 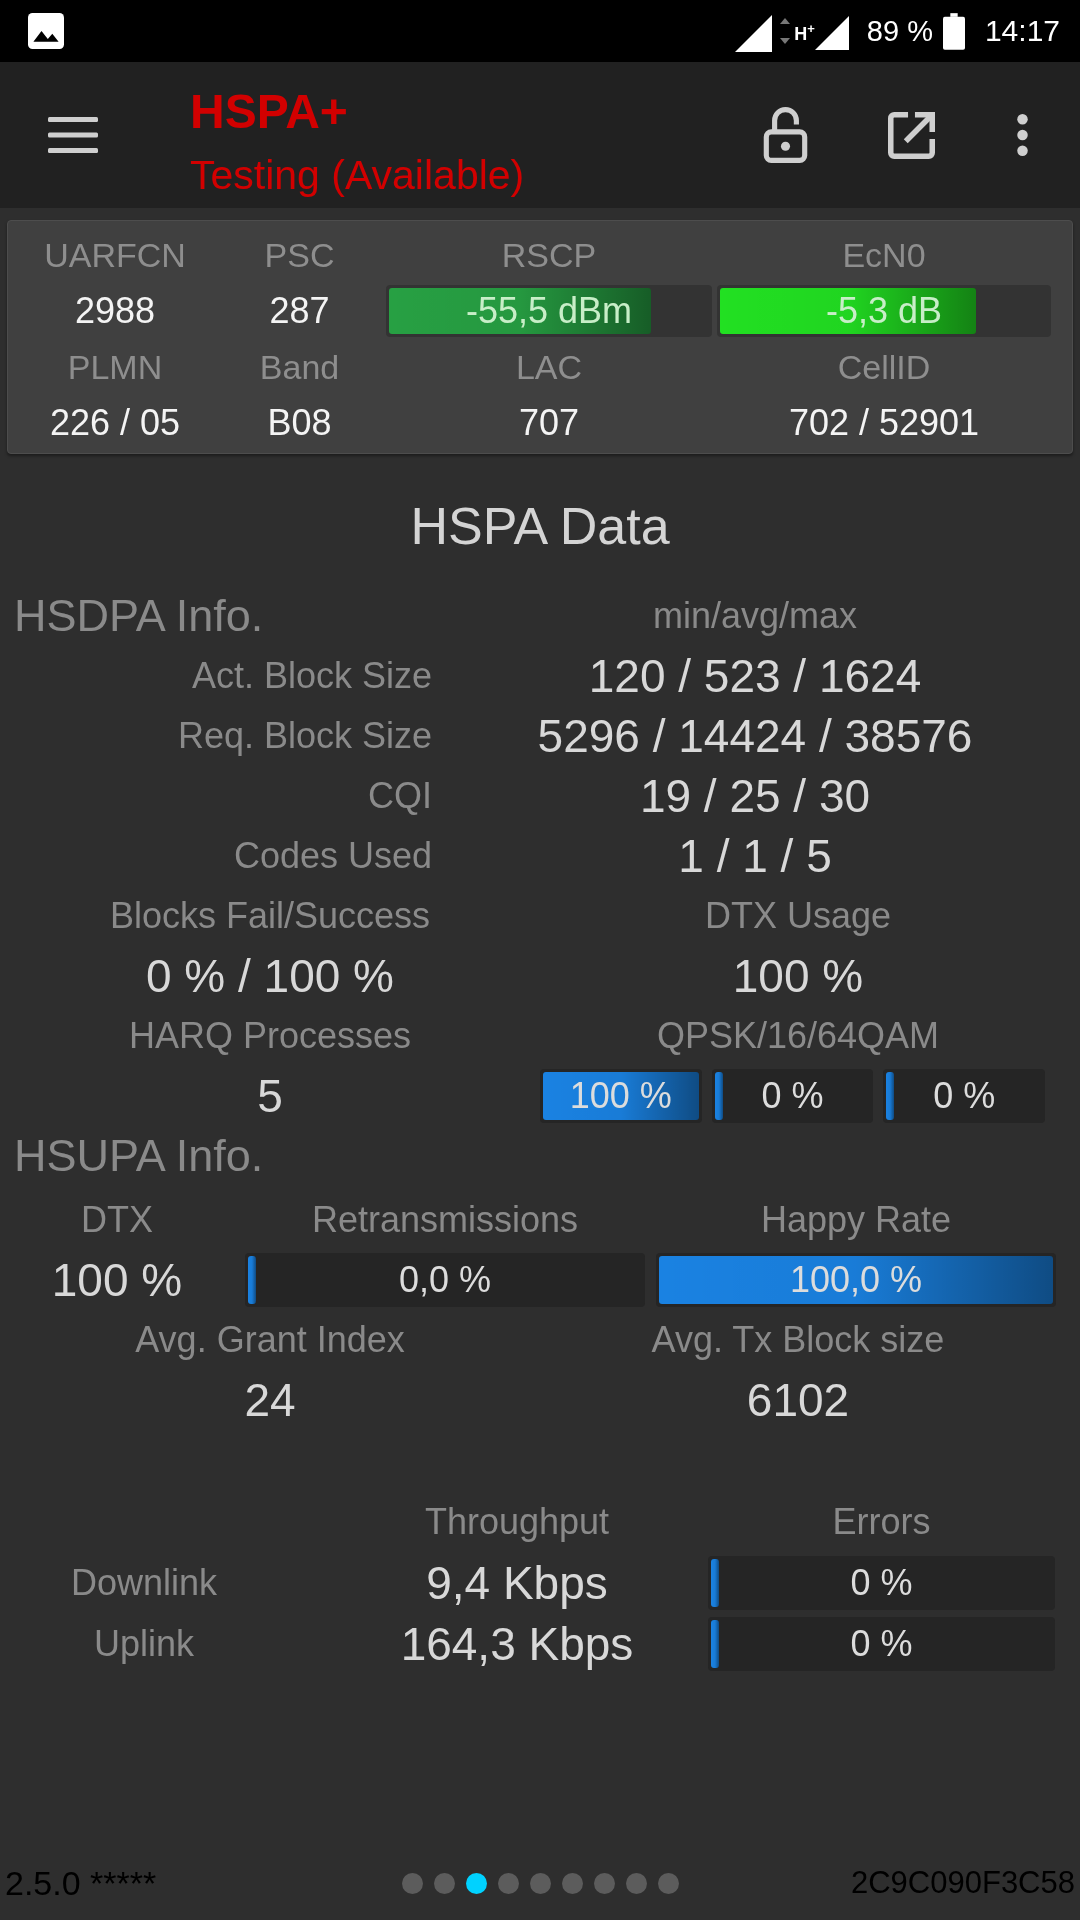 What do you see at coordinates (73, 135) in the screenshot?
I see `menu-icon` at bounding box center [73, 135].